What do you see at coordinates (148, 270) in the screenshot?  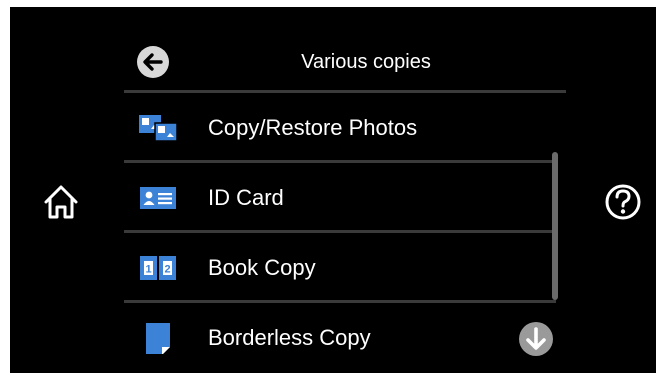 I see `svg-text: 1` at bounding box center [148, 270].